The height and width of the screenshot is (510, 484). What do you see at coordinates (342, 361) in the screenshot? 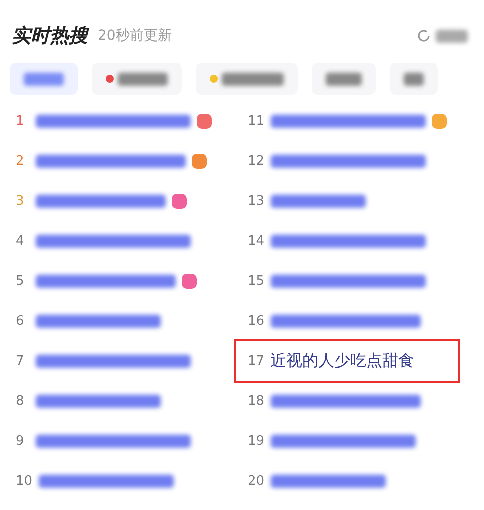
I see `headline-link: 近视的人少吃点甜食` at bounding box center [342, 361].